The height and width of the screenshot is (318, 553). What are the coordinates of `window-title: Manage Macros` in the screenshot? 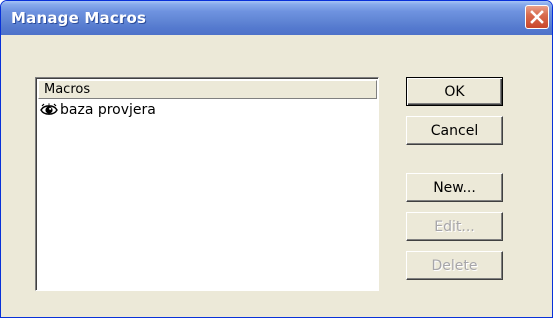 It's located at (79, 18).